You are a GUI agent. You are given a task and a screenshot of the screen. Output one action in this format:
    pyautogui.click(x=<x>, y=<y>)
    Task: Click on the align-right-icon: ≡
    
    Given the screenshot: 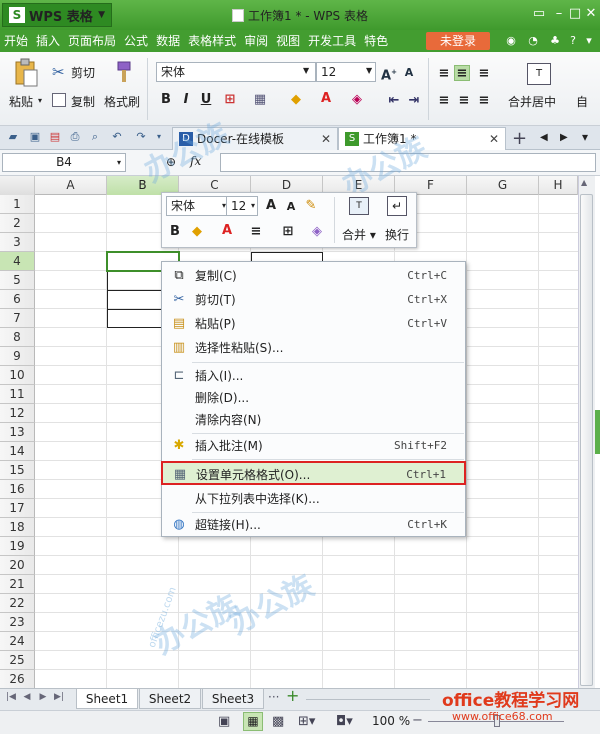 What is the action you would take?
    pyautogui.click(x=484, y=101)
    